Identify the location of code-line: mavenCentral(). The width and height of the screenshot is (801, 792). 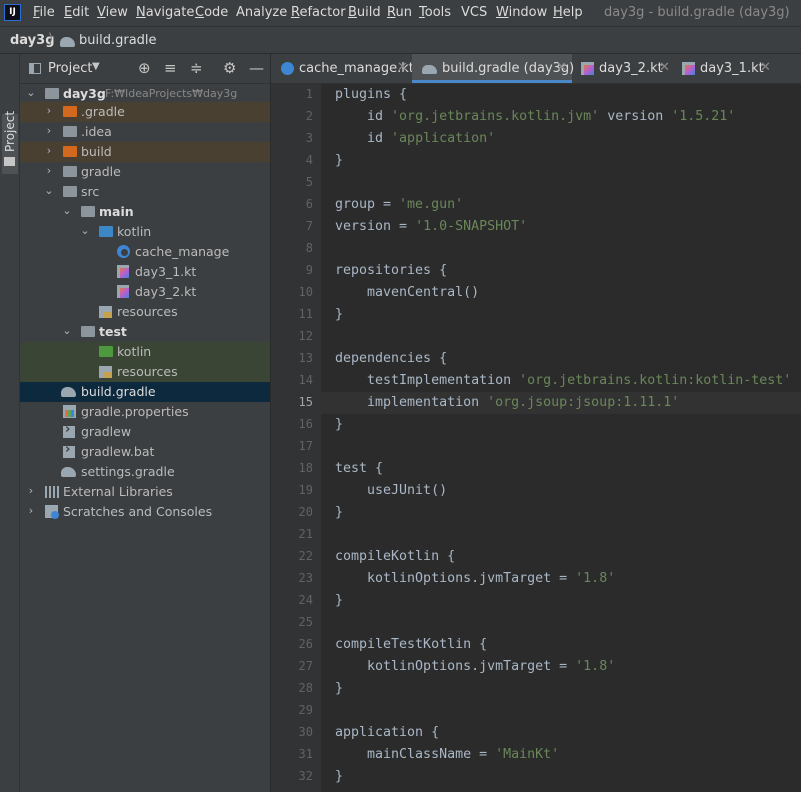
(561, 293).